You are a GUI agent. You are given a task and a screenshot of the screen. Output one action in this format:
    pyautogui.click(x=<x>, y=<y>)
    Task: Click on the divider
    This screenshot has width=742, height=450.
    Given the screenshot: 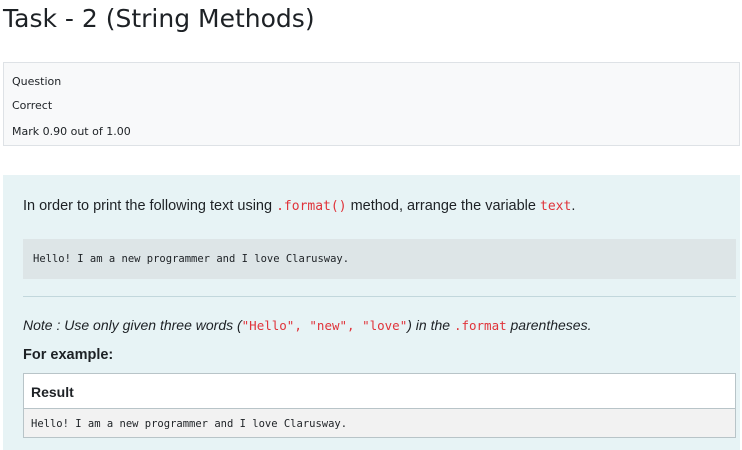 What is the action you would take?
    pyautogui.click(x=379, y=296)
    